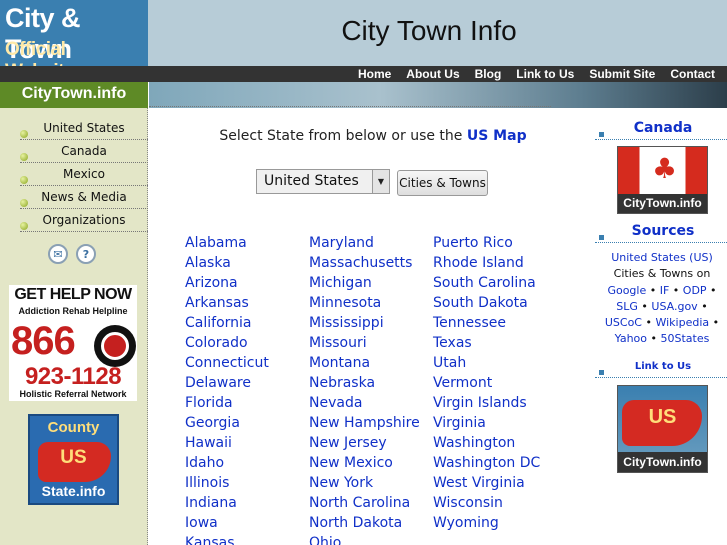 The image size is (727, 545). I want to click on sidebar-item-united-states: United States, so click(84, 130).